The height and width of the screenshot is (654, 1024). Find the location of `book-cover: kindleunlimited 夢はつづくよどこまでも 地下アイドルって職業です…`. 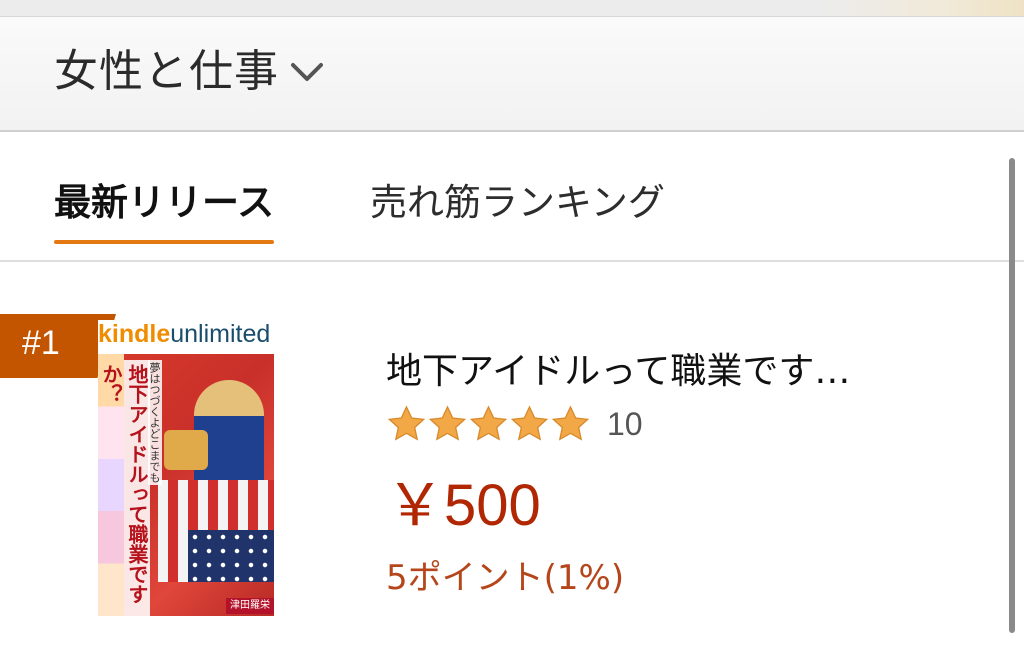

book-cover: kindleunlimited 夢はつづくよどこまでも 地下アイドルって職業です… is located at coordinates (186, 468).